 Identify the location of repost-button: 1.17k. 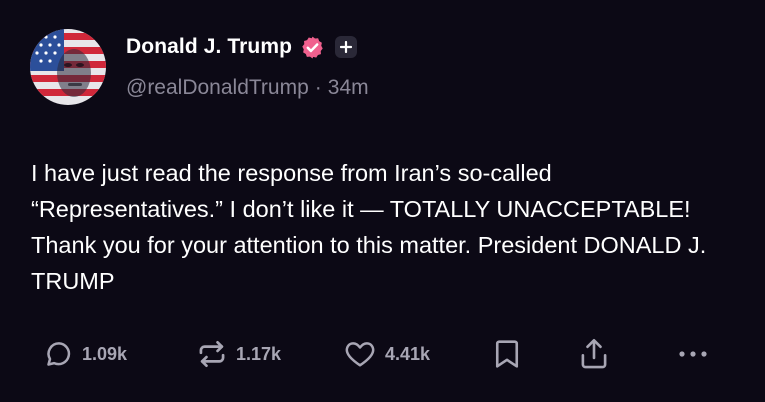
(238, 354).